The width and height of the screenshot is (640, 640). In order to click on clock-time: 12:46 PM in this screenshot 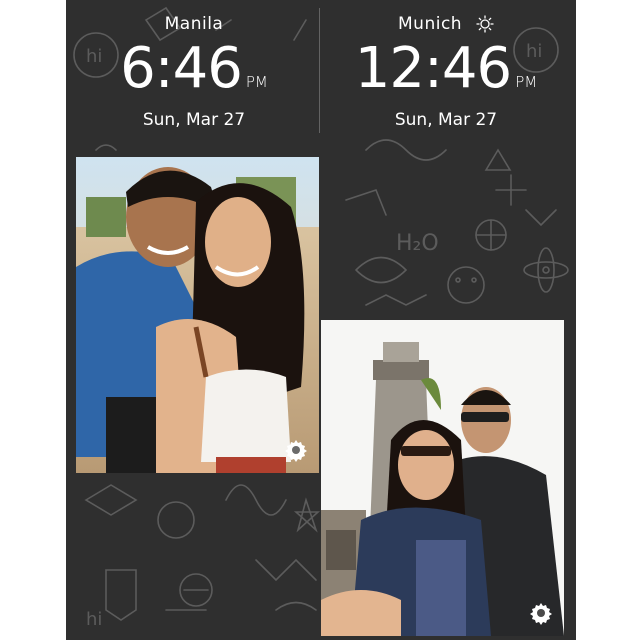, I will do `click(446, 68)`.